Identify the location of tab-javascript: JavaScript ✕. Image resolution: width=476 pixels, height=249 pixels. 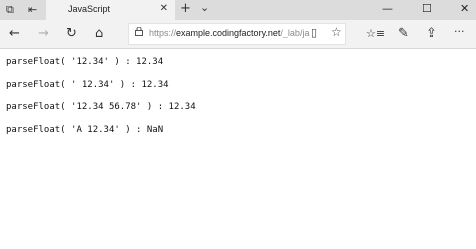
(110, 10).